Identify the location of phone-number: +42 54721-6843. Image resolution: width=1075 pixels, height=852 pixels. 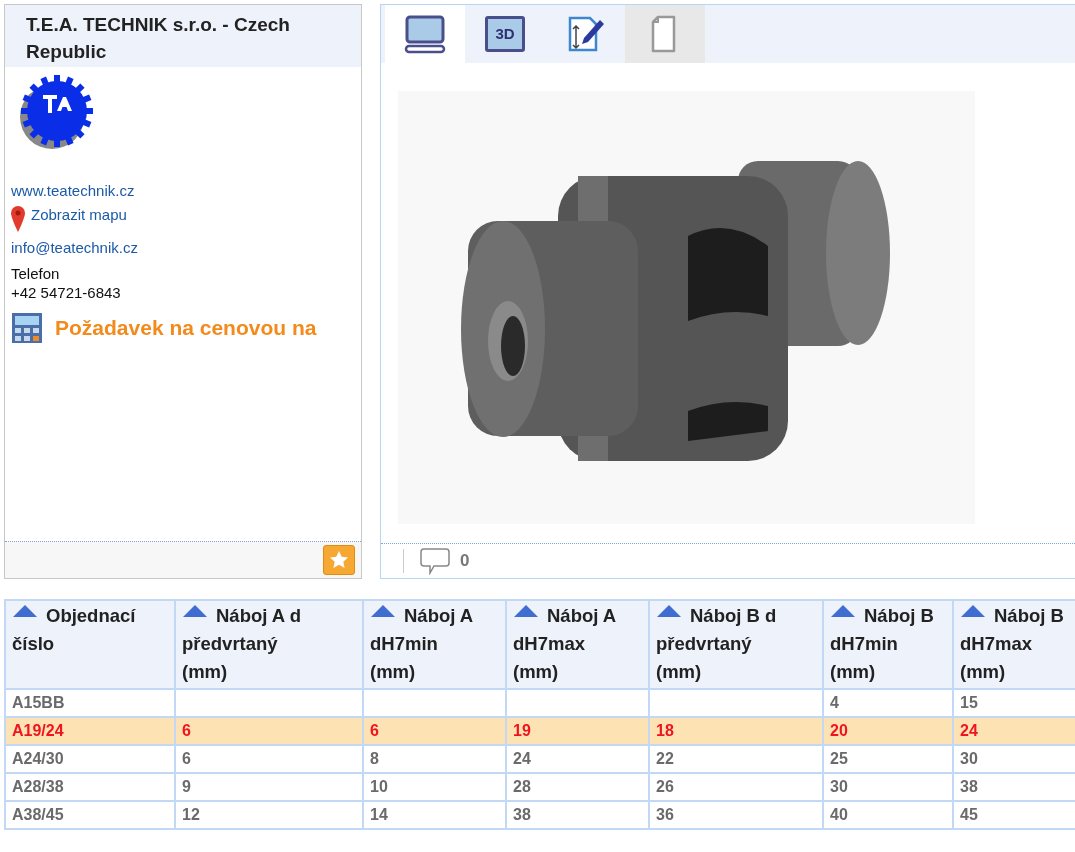
(66, 292).